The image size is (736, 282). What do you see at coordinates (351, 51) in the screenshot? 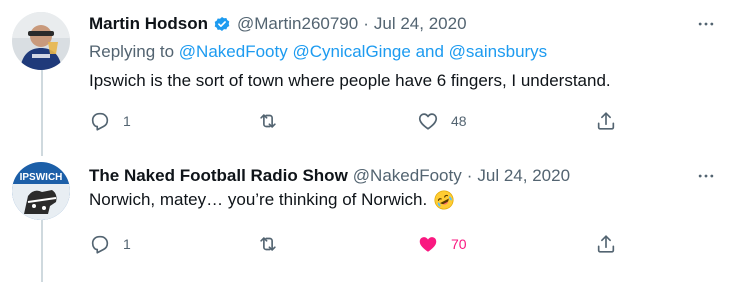
I see `mention-link: @CynicalGinge` at bounding box center [351, 51].